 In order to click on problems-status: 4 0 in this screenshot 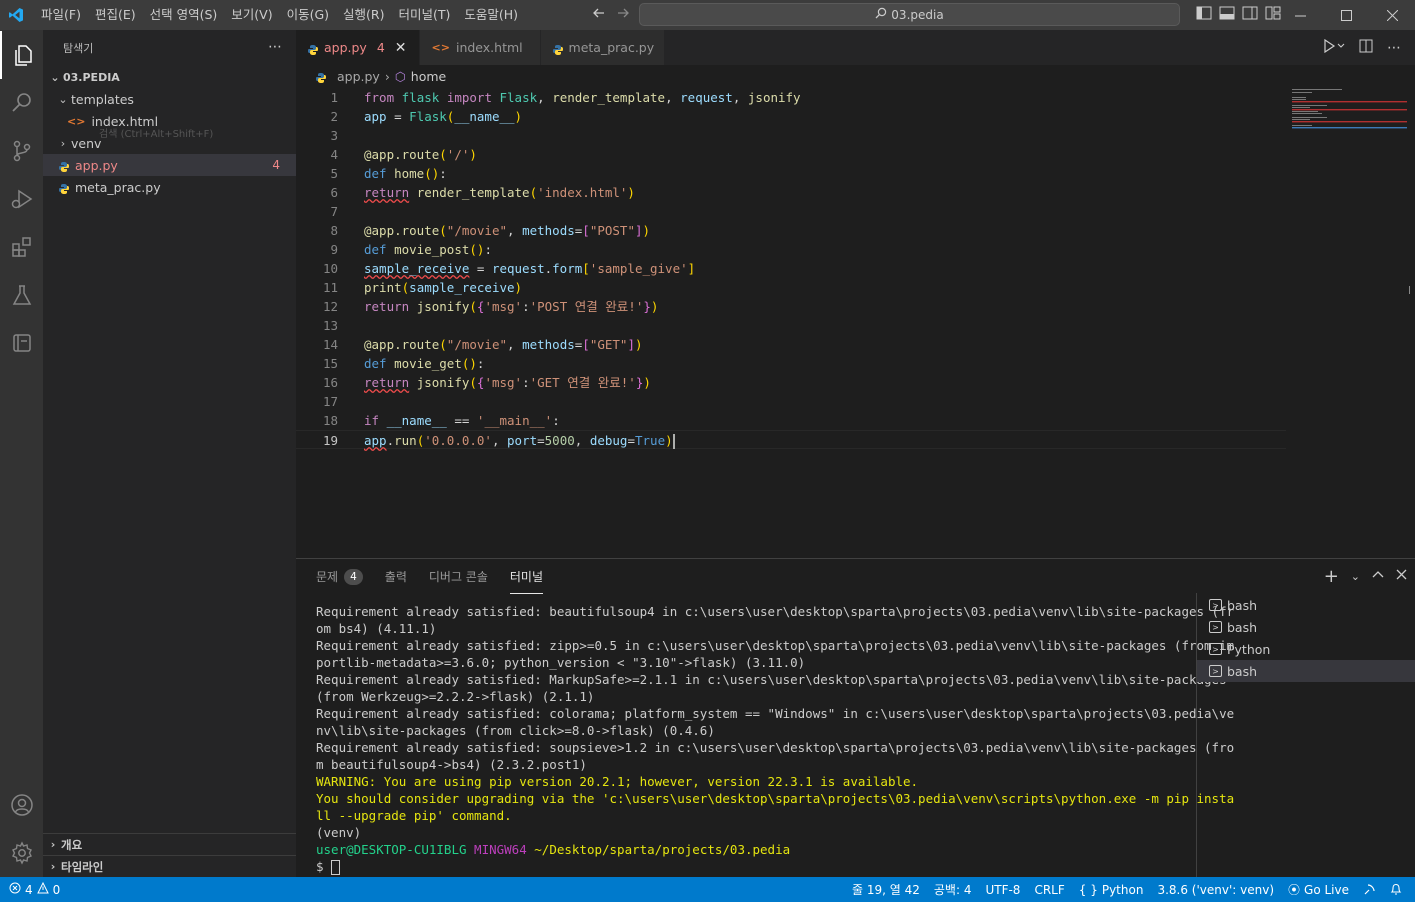, I will do `click(33, 889)`.